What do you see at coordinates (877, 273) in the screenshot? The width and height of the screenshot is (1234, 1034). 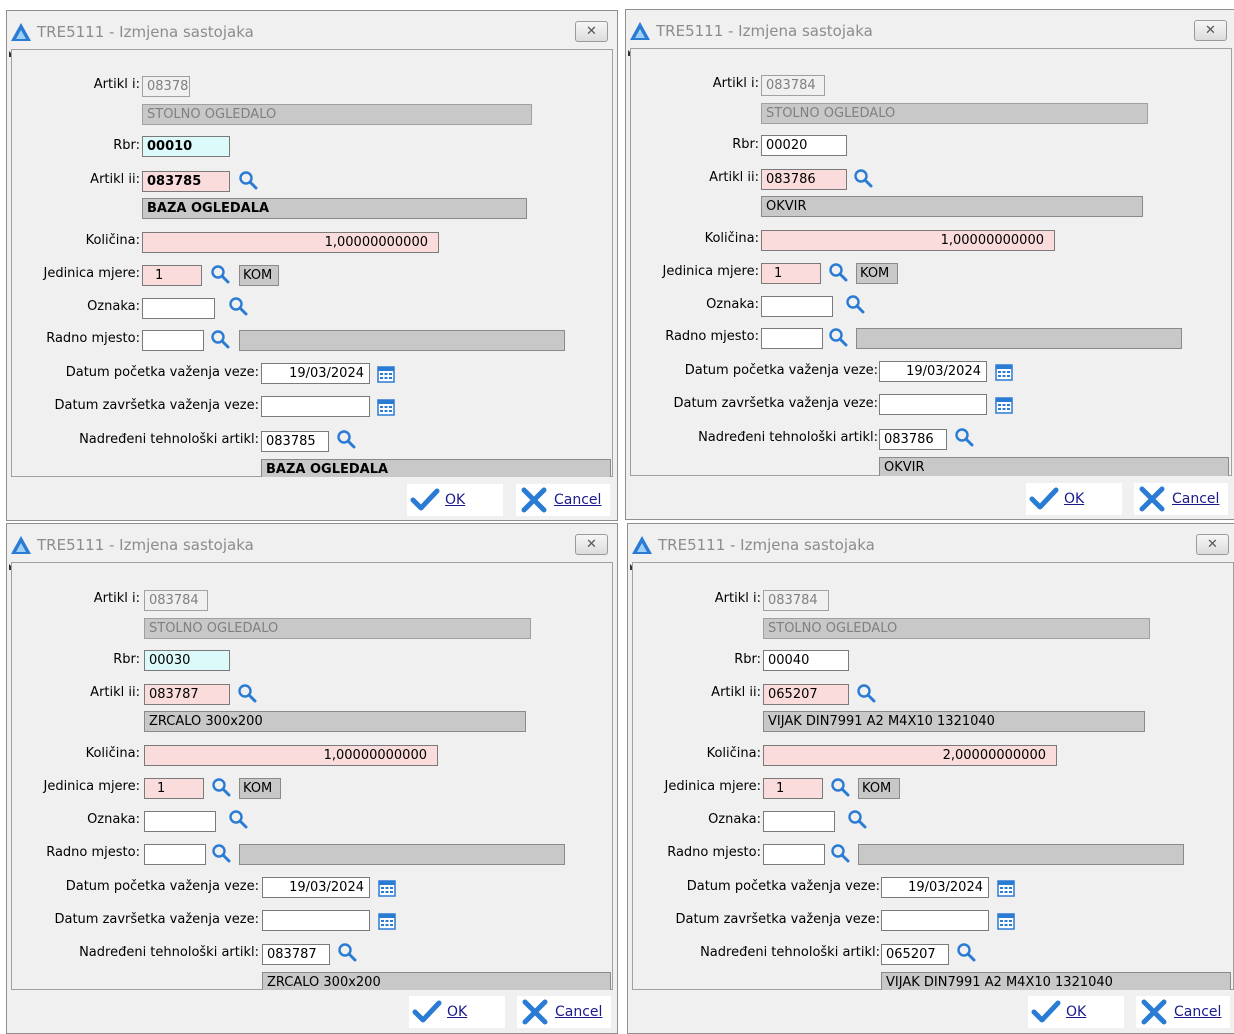 I see `unit-label-field: KOM` at bounding box center [877, 273].